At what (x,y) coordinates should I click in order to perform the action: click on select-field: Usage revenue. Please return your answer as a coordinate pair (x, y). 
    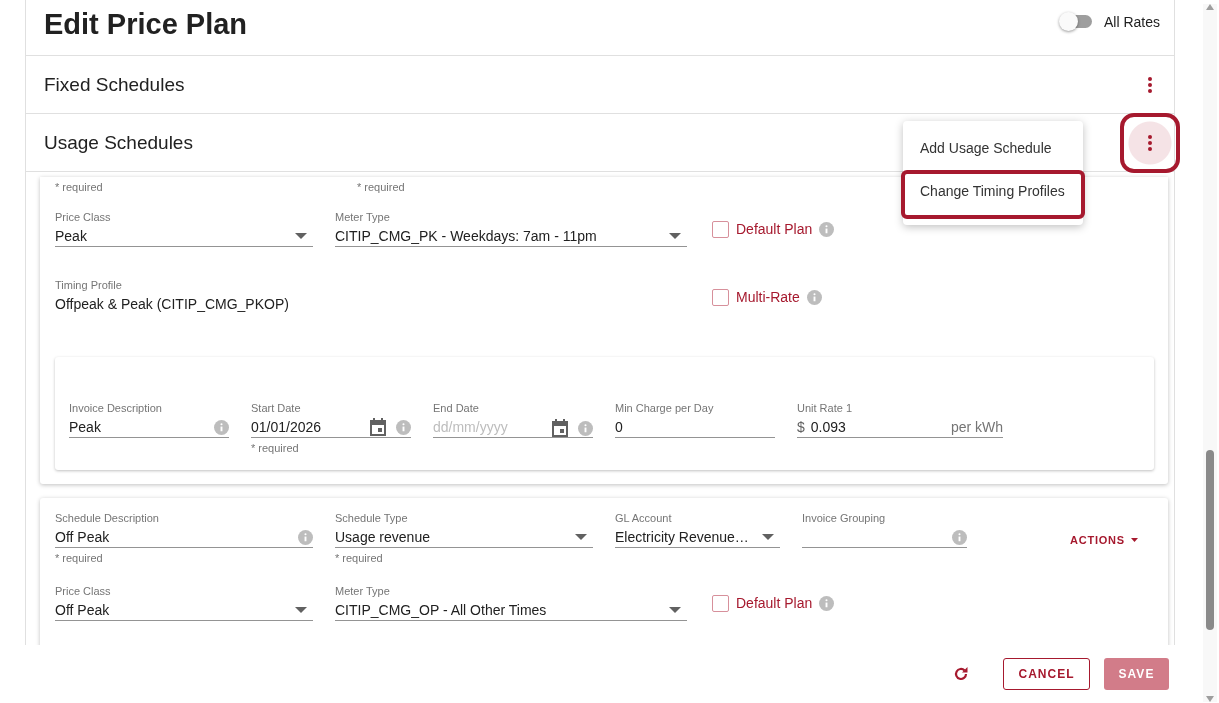
    Looking at the image, I should click on (464, 537).